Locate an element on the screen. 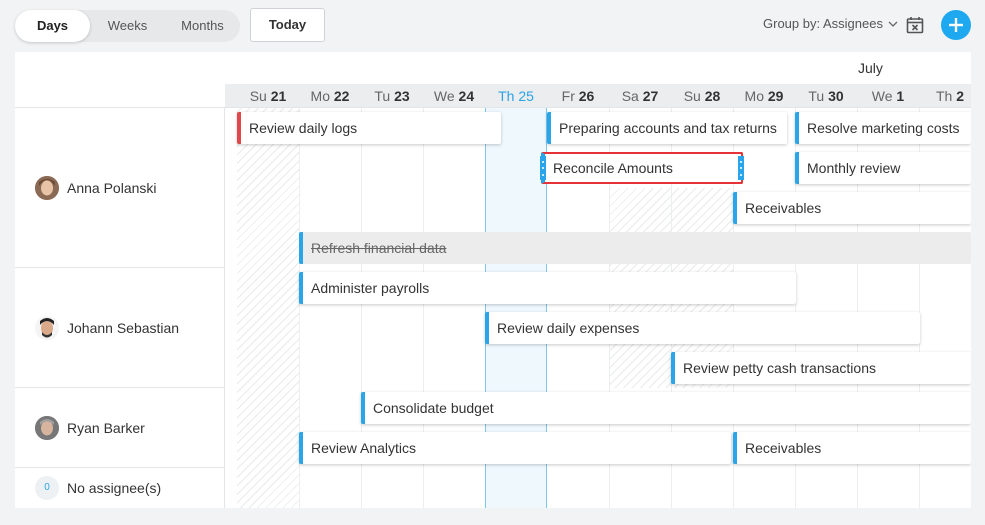 This screenshot has width=985, height=525. group-by-dropdown: Group by: Assignees is located at coordinates (830, 23).